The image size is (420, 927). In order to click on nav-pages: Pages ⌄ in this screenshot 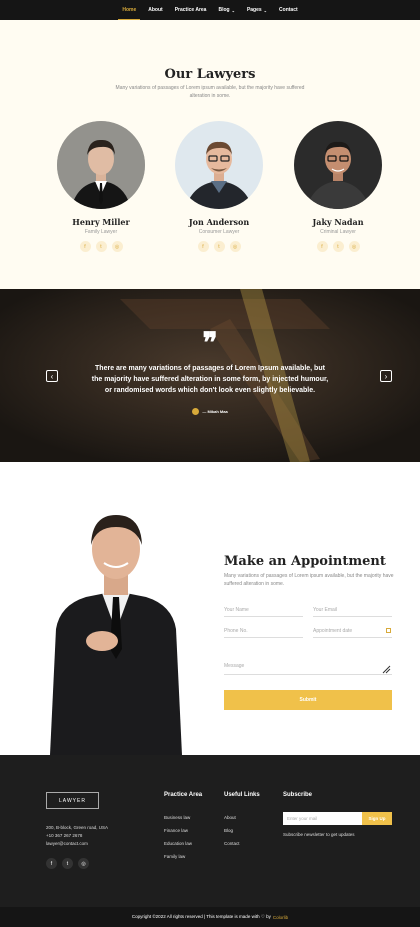, I will do `click(257, 10)`.